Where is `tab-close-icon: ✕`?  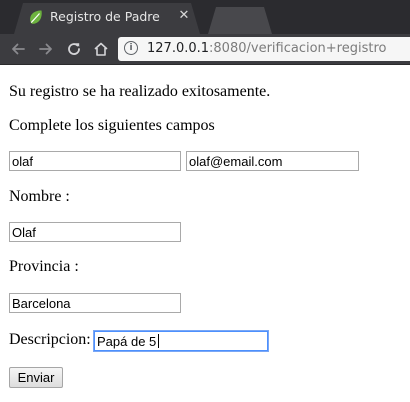 tab-close-icon: ✕ is located at coordinates (184, 16).